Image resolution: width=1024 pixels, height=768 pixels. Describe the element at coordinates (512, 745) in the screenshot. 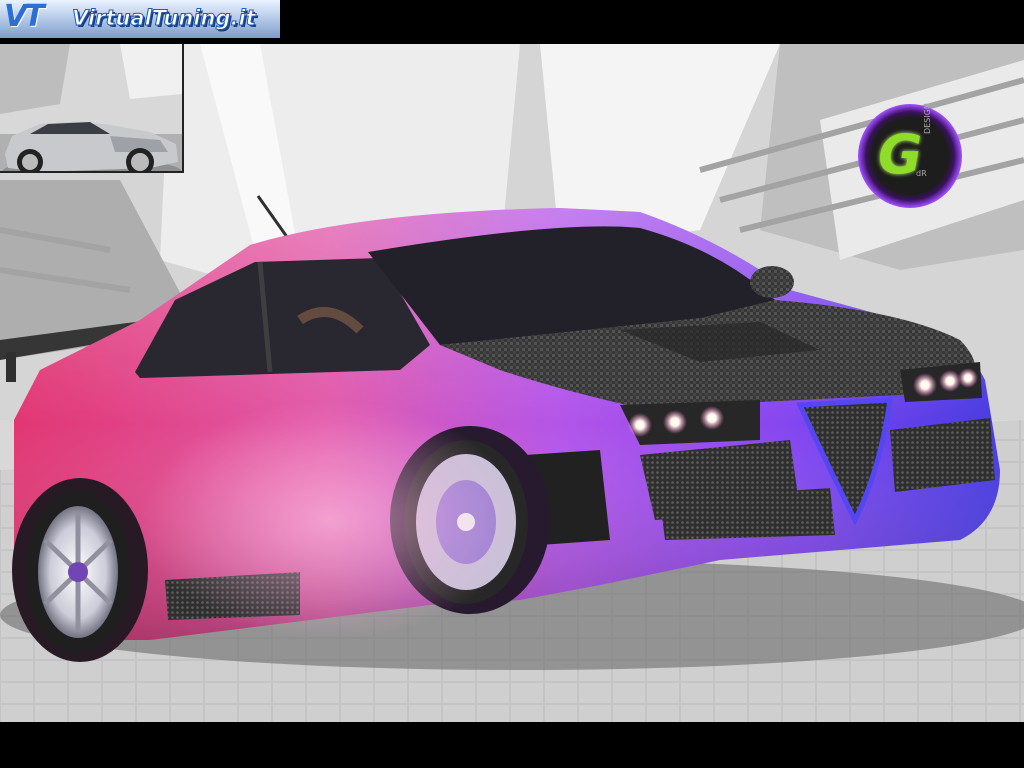

I see `bottom-black-bar` at that location.